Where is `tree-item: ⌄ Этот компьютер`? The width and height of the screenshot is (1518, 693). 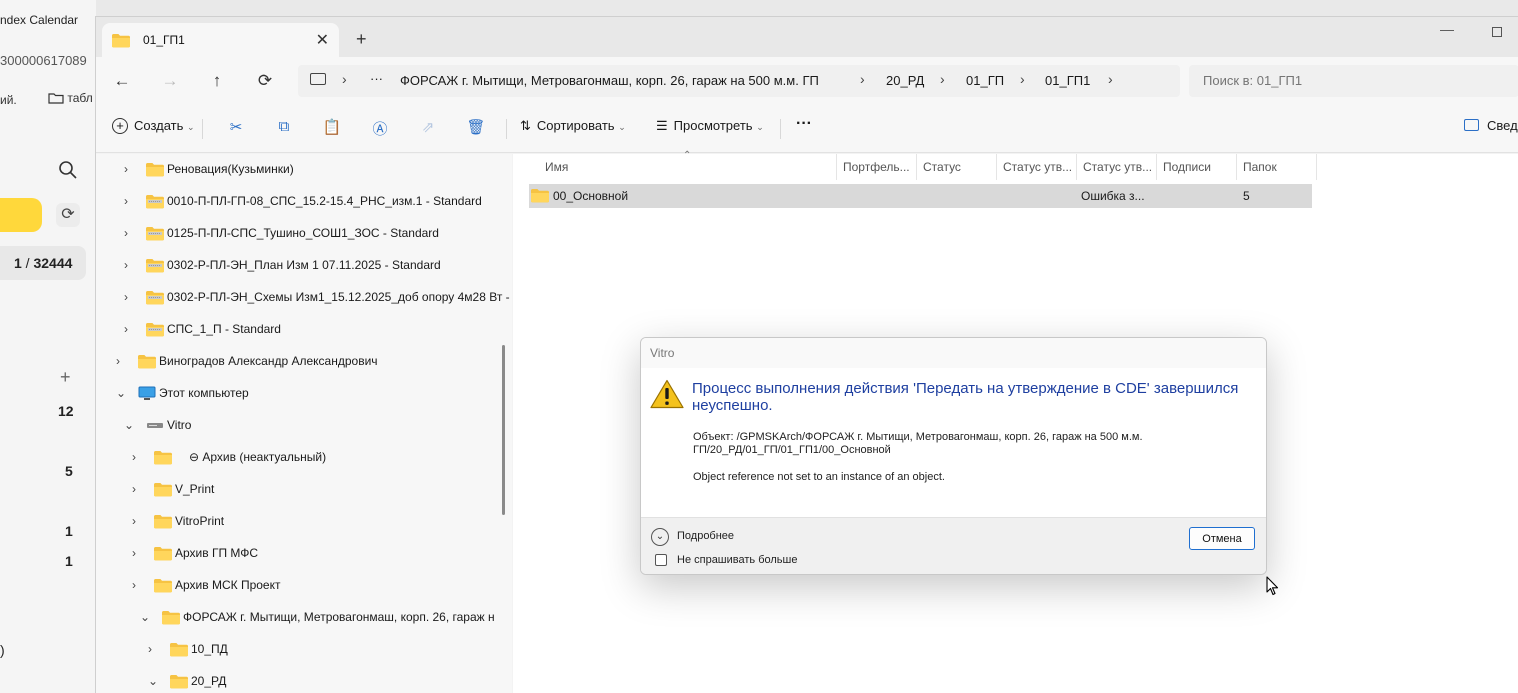 tree-item: ⌄ Этот компьютер is located at coordinates (296, 394).